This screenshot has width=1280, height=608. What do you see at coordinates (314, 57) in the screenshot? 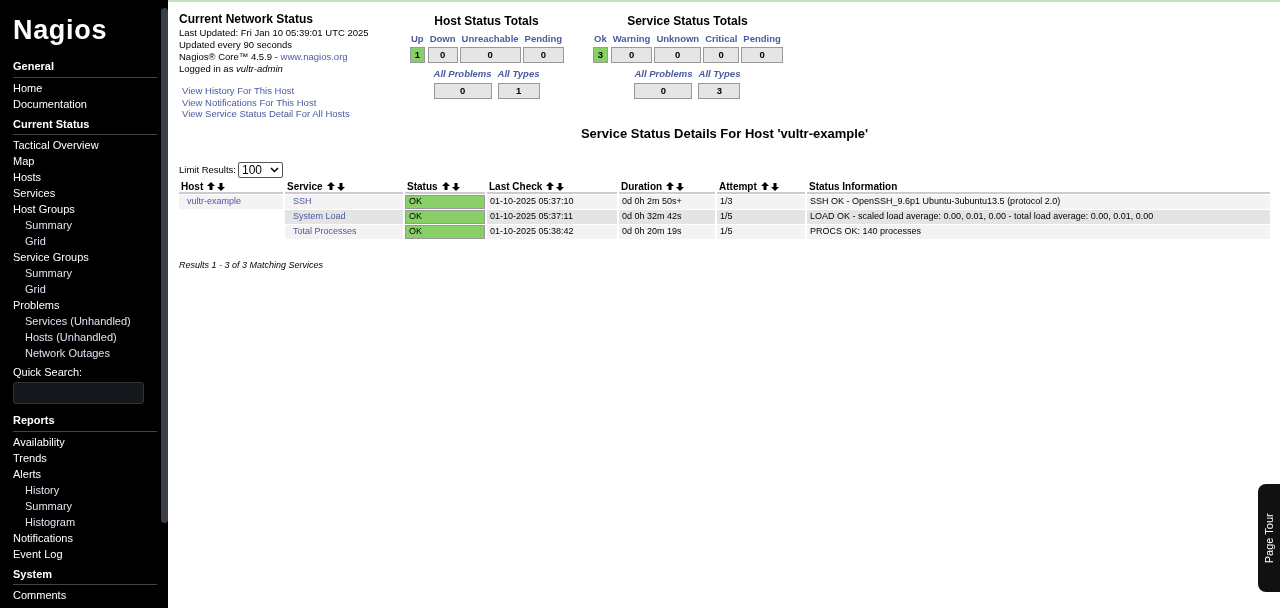
I see `website-link: www.nagios.org` at bounding box center [314, 57].